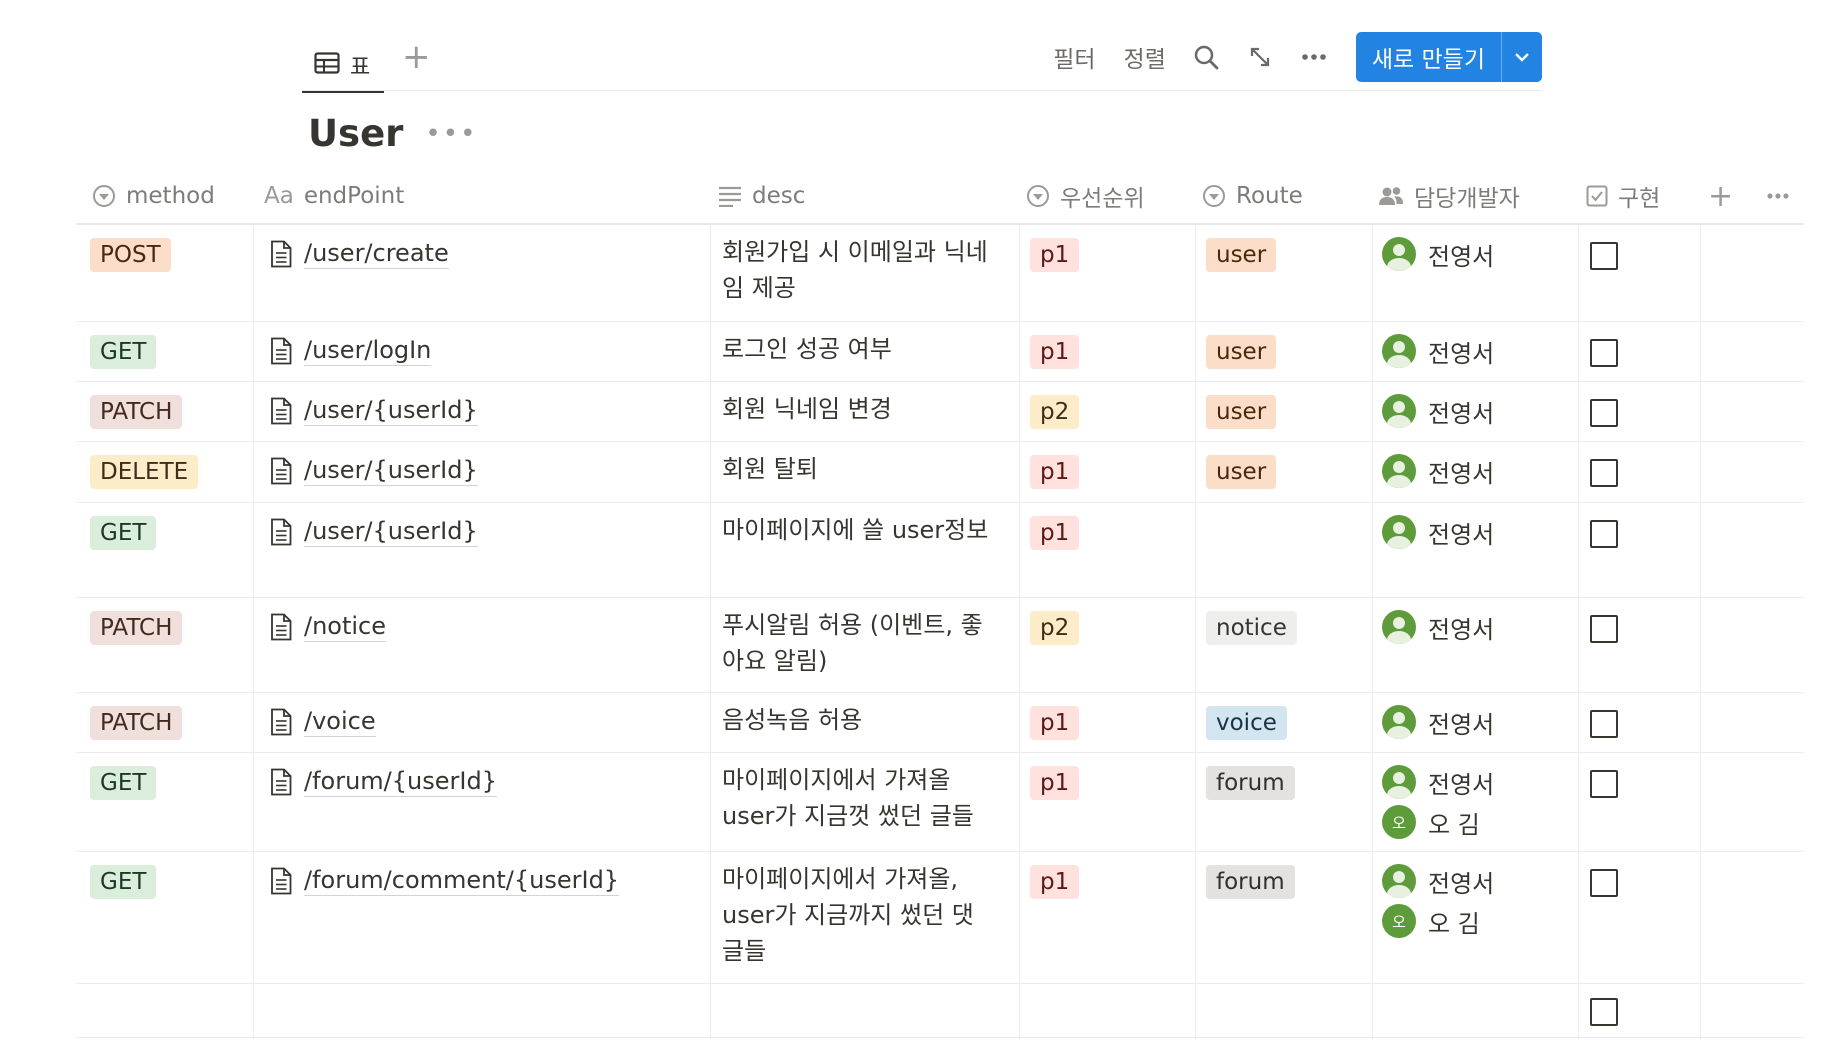  What do you see at coordinates (1778, 196) in the screenshot?
I see `column-more-icon` at bounding box center [1778, 196].